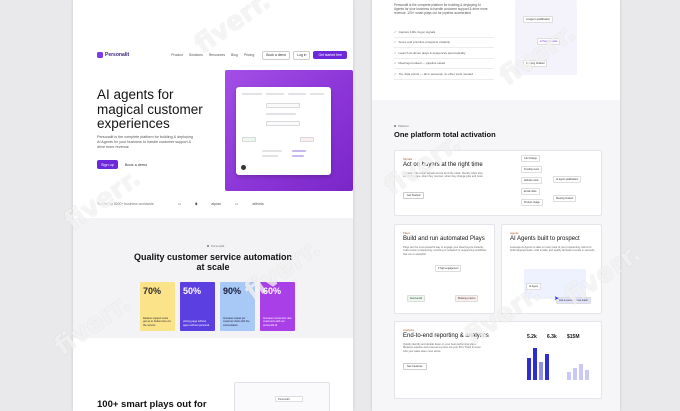 The image size is (680, 411). I want to click on widget-qualification: AI agent qualification, so click(538, 19).